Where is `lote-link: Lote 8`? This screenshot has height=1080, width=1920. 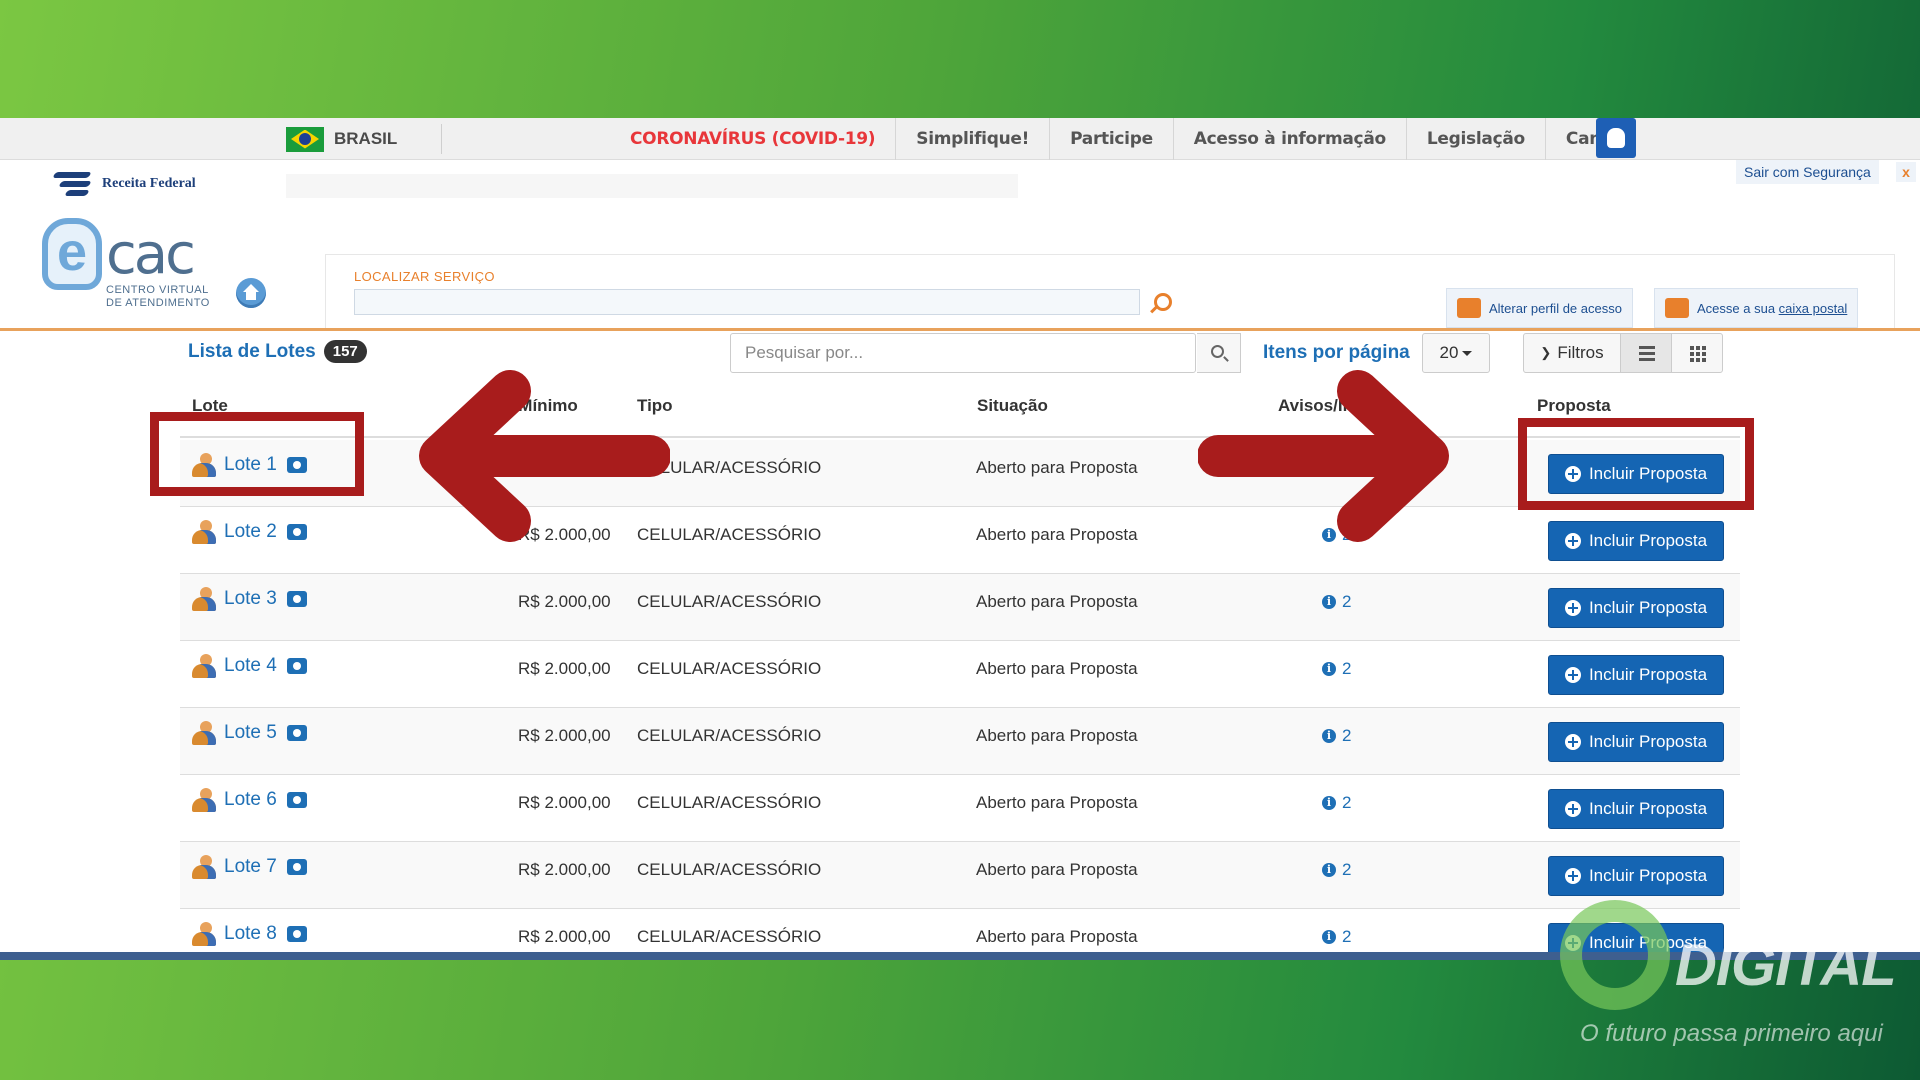 lote-link: Lote 8 is located at coordinates (249, 934).